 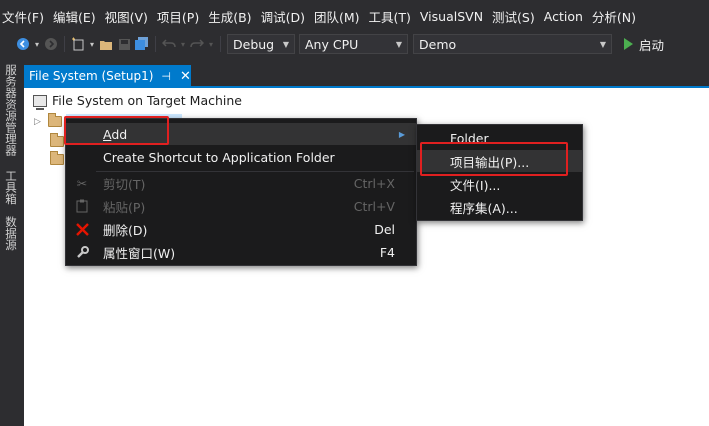 What do you see at coordinates (131, 16) in the screenshot?
I see `menu-view: 视图(V)` at bounding box center [131, 16].